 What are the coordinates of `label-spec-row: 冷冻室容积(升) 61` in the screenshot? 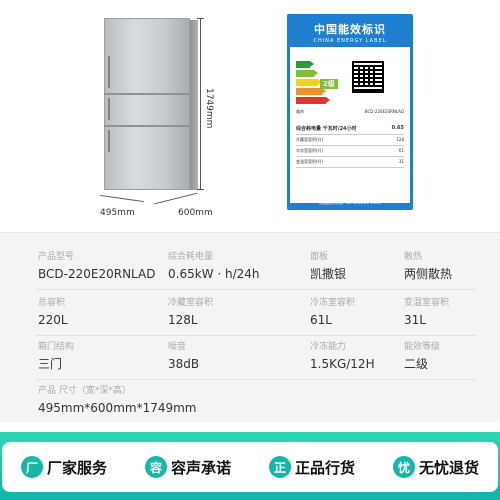 It's located at (350, 151).